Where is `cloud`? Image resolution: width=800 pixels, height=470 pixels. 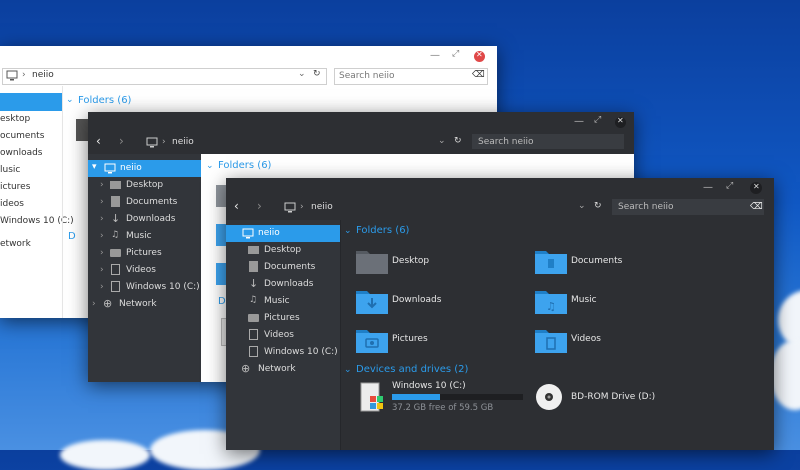 cloud is located at coordinates (105, 455).